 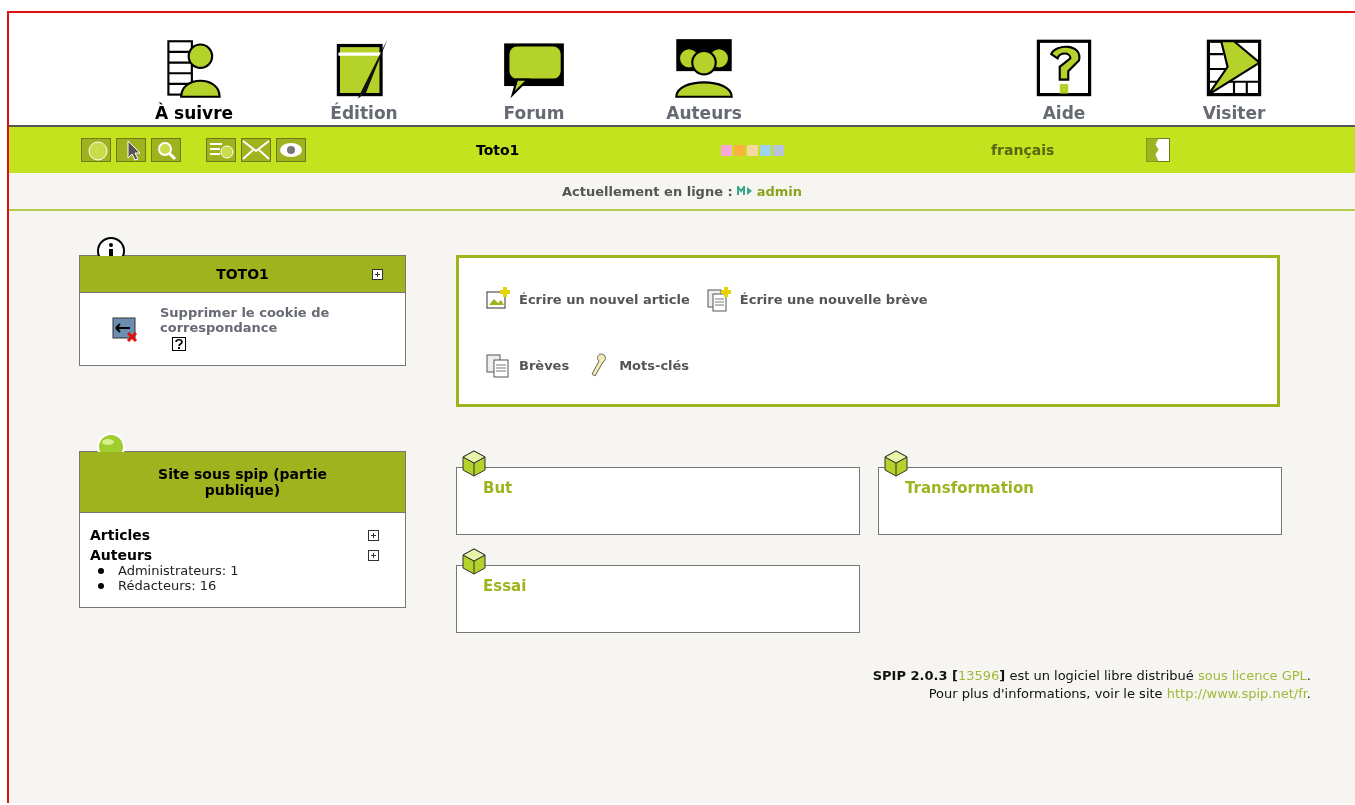 I want to click on language-link: français, so click(x=1068, y=150).